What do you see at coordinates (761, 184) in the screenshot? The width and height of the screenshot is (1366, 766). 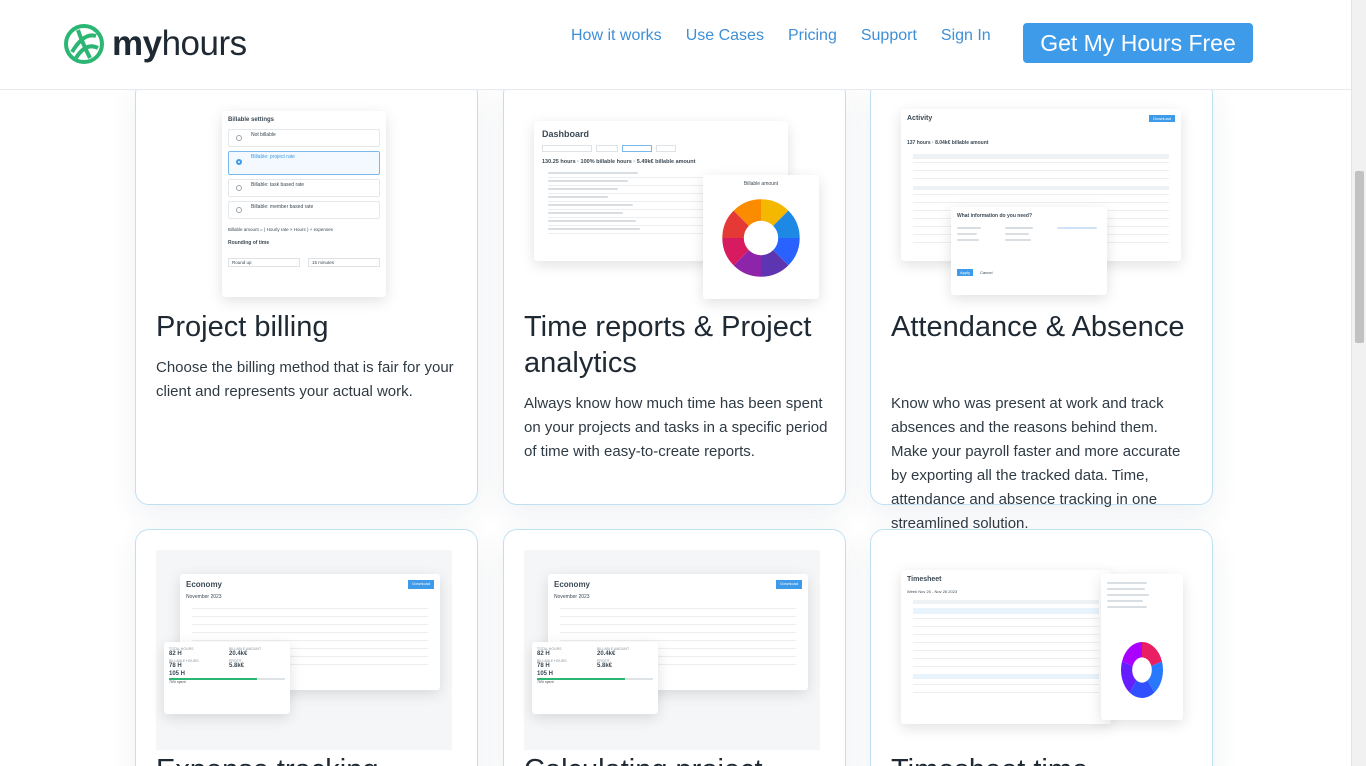 I see `popup-label: Billable amount` at bounding box center [761, 184].